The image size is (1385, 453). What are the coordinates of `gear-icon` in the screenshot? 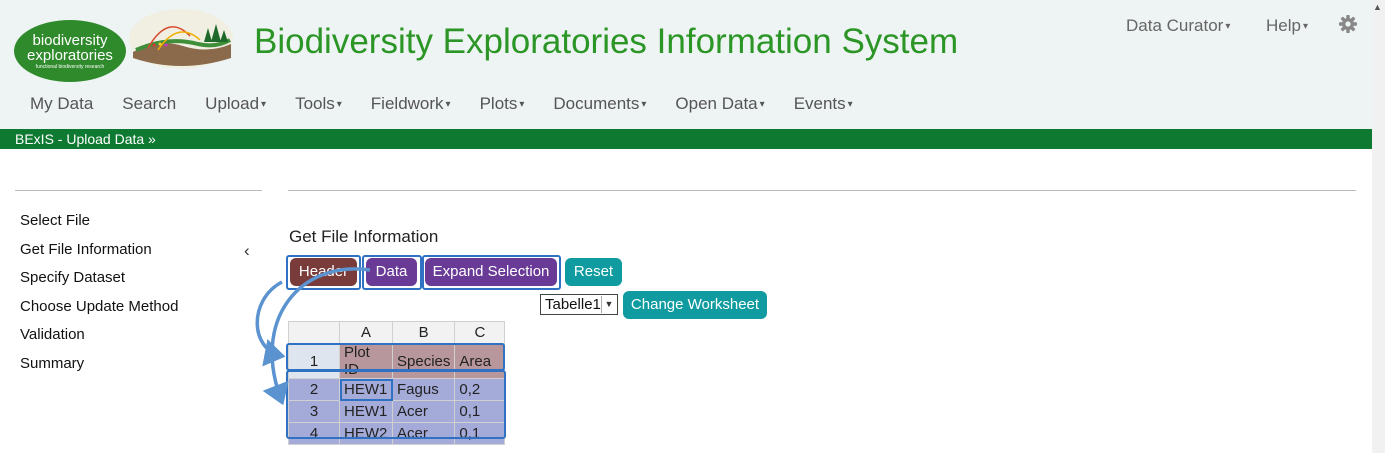 It's located at (1348, 24).